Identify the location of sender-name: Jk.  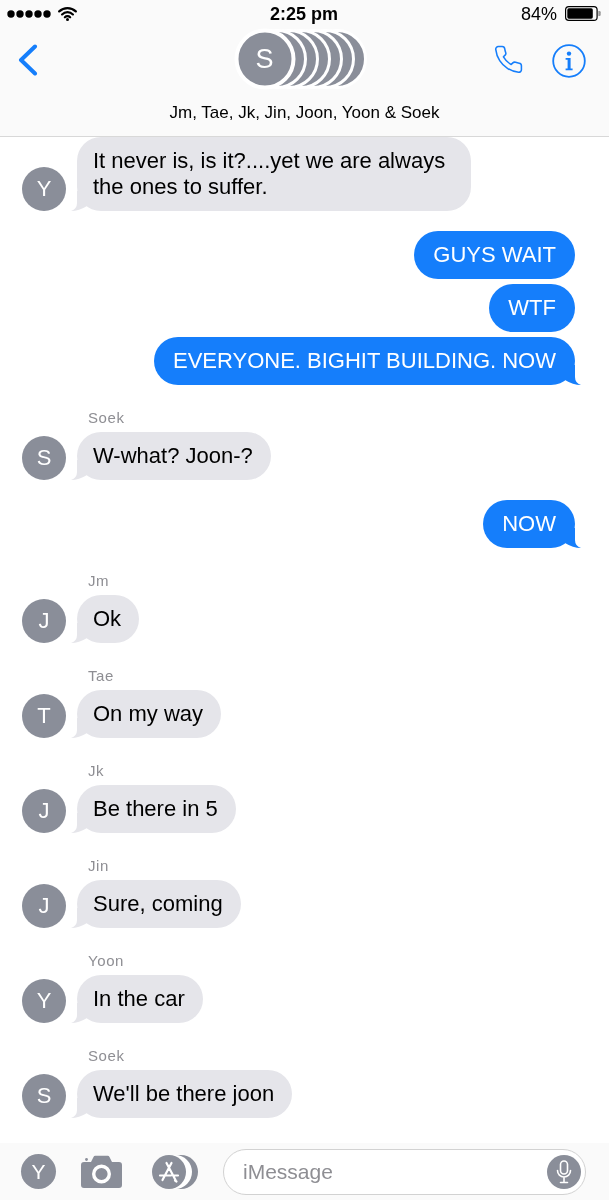
(96, 770).